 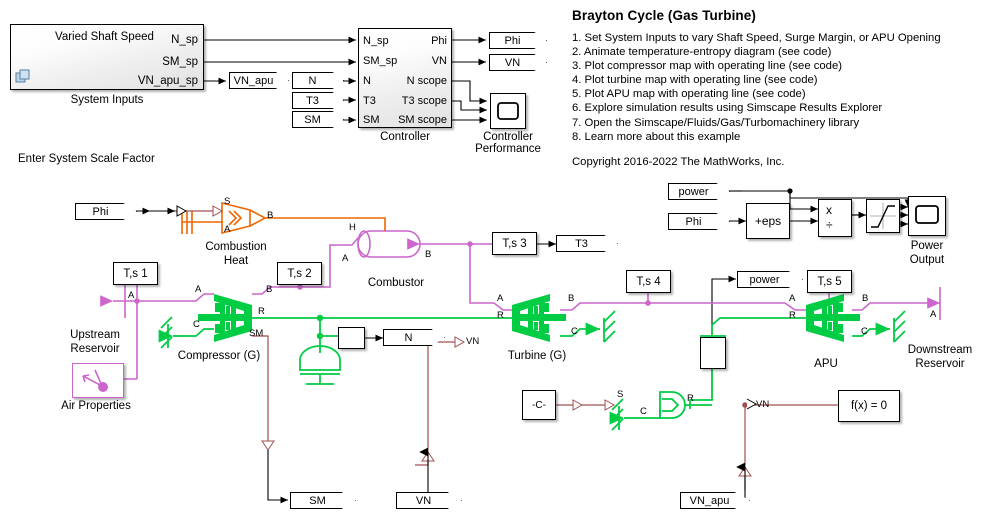 I want to click on ts5-label: T,s 5, so click(x=829, y=281).